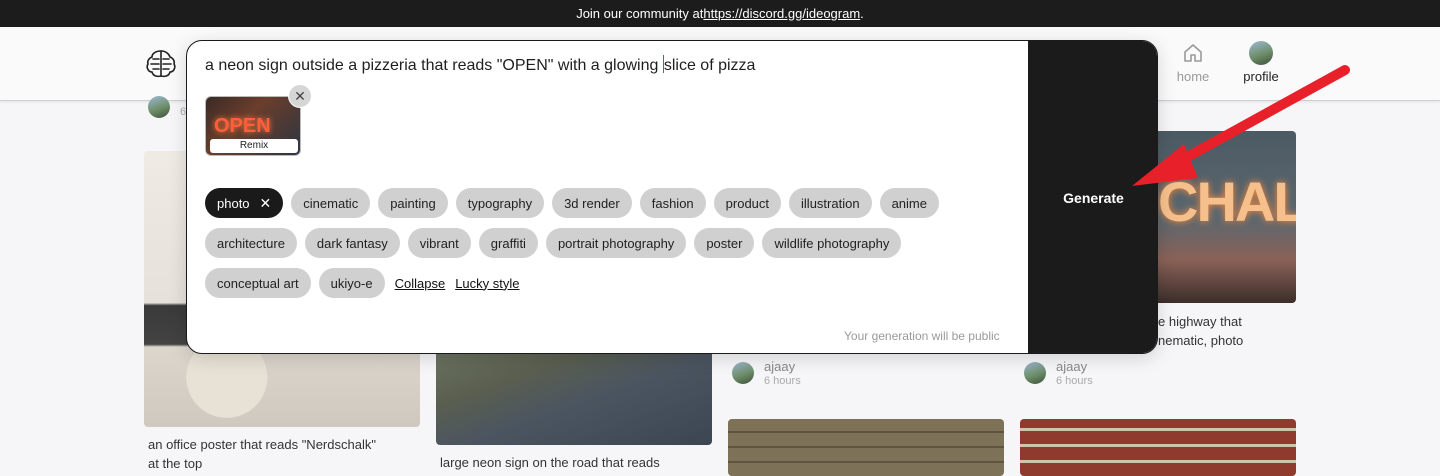  What do you see at coordinates (781, 13) in the screenshot?
I see `discord-link: https://discord.gg/ideogram` at bounding box center [781, 13].